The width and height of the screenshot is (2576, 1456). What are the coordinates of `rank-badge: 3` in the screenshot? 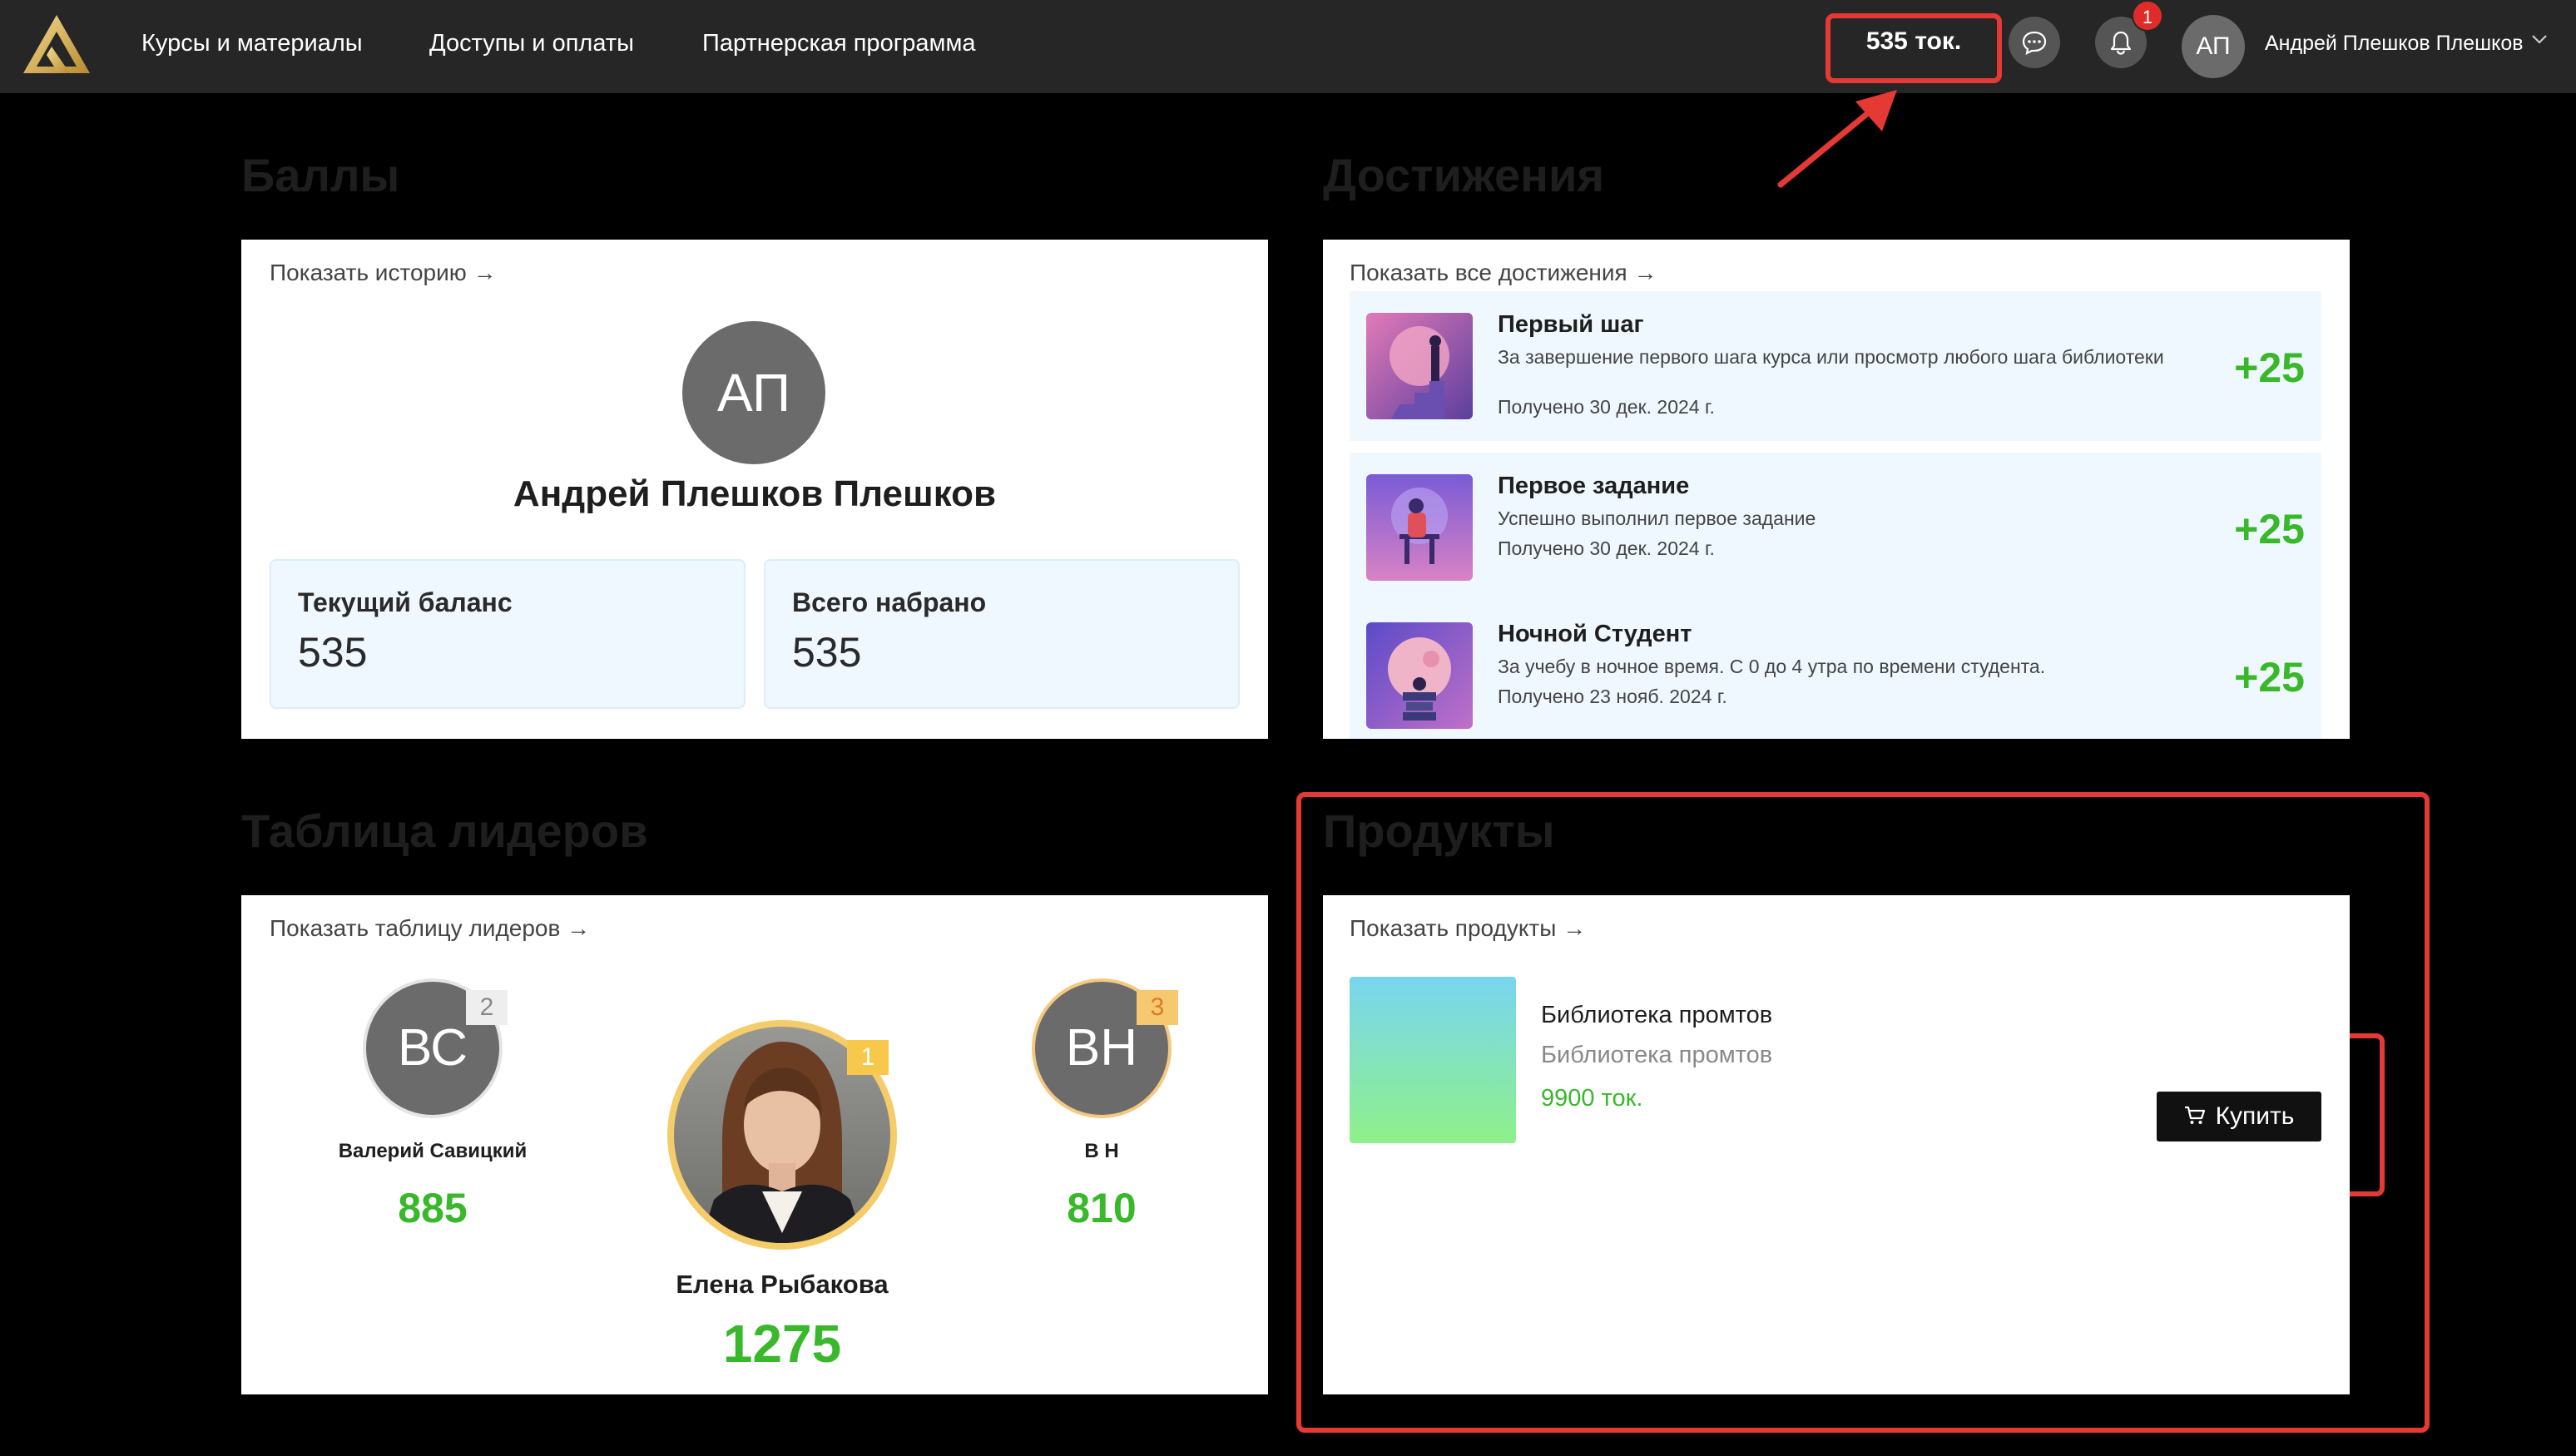 It's located at (1158, 1007).